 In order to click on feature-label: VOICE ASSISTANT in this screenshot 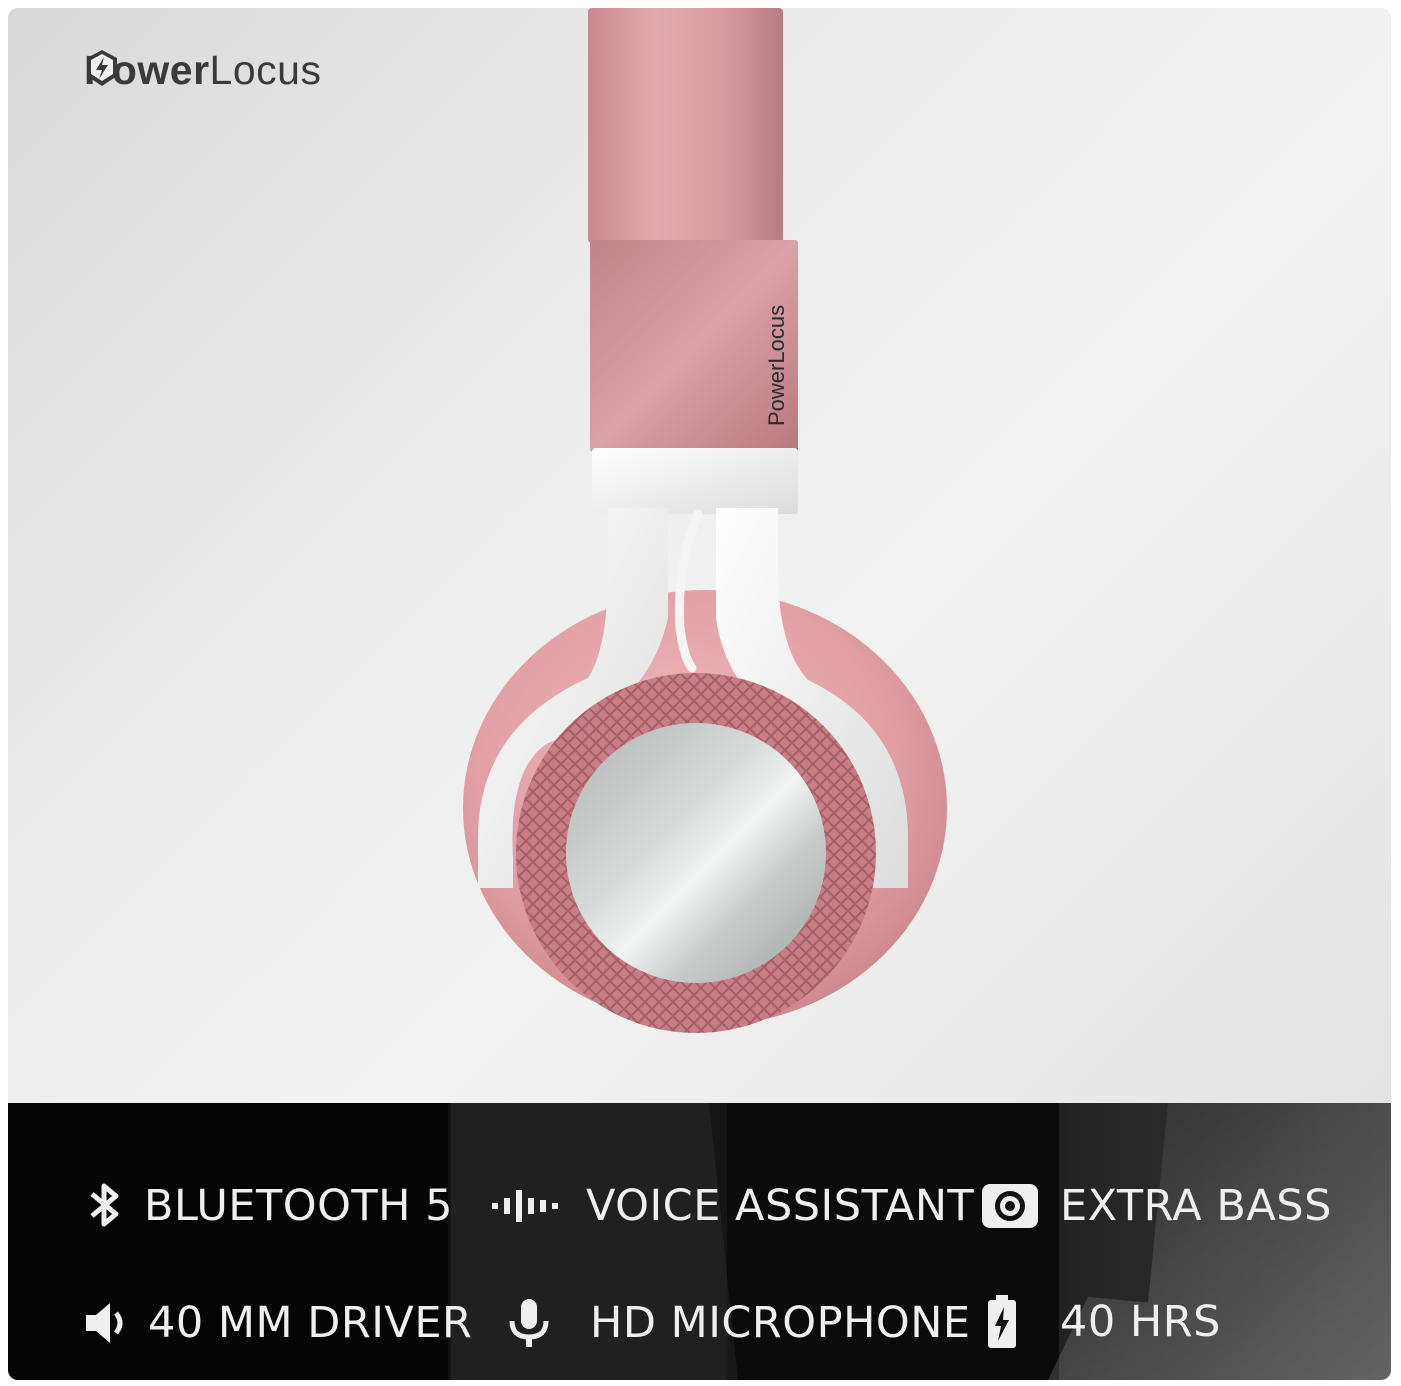, I will do `click(780, 1205)`.